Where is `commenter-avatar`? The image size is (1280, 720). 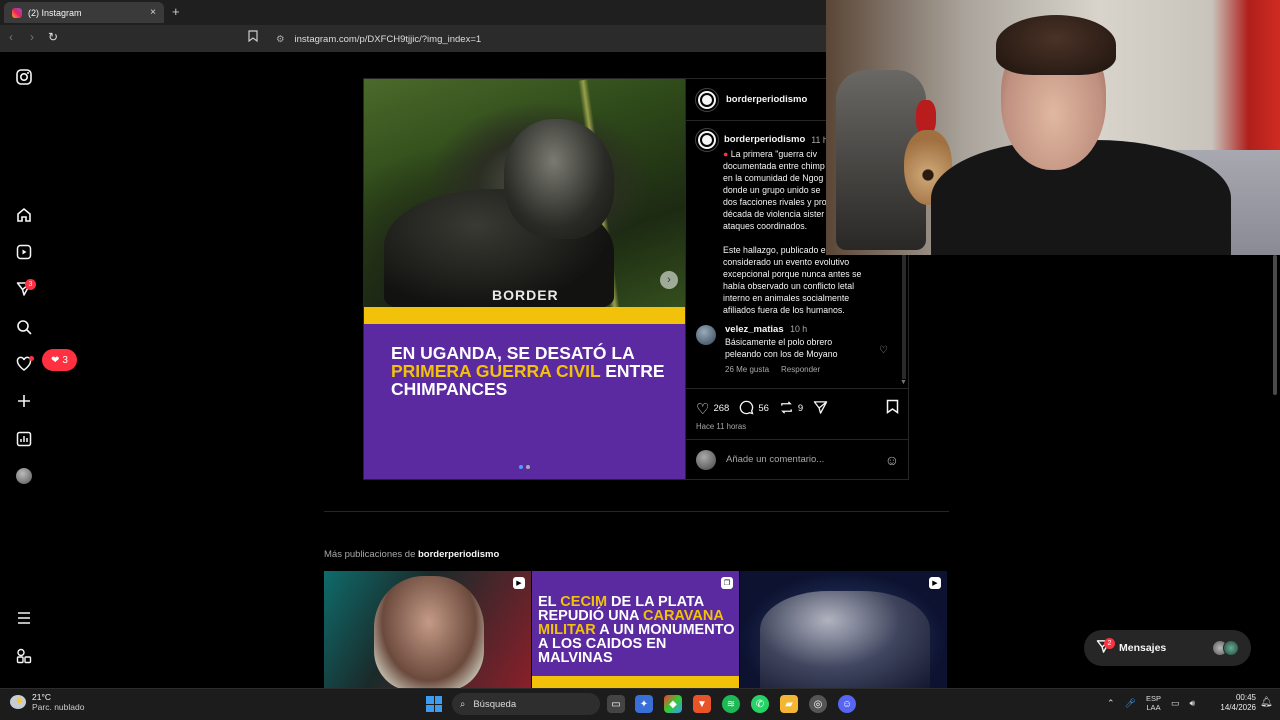
commenter-avatar is located at coordinates (706, 335).